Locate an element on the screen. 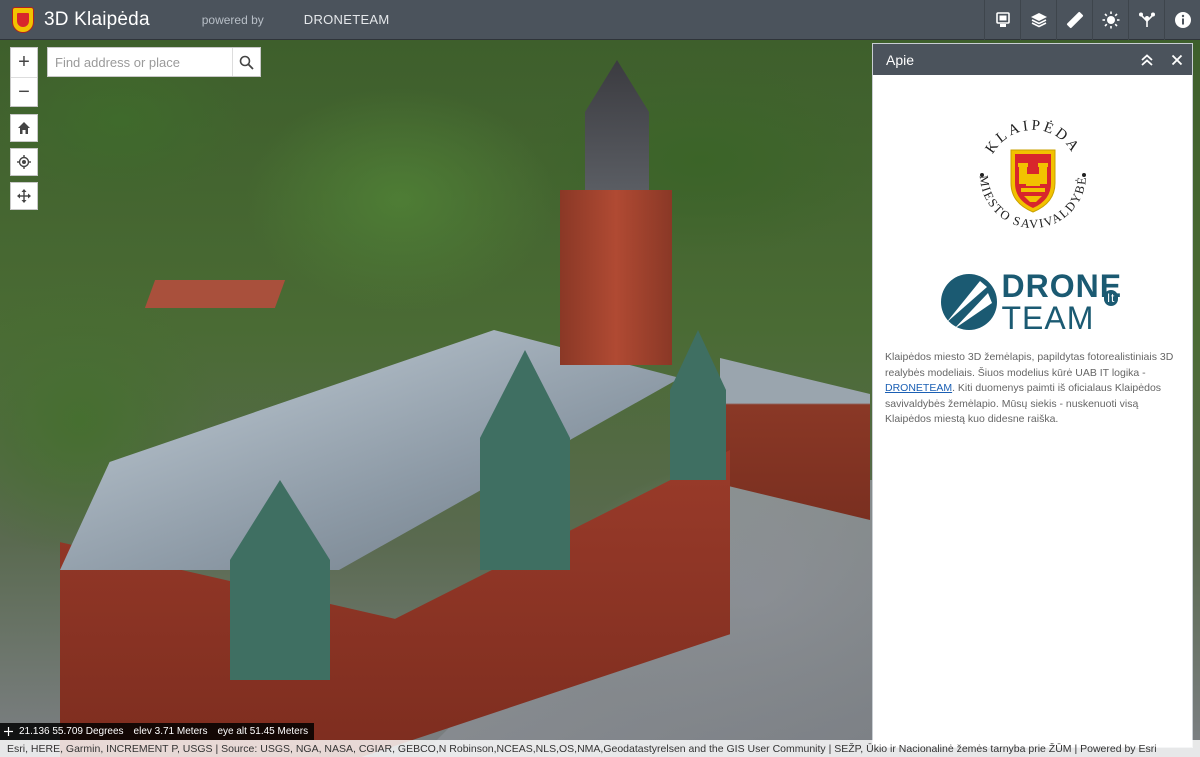  search-icon is located at coordinates (246, 62).